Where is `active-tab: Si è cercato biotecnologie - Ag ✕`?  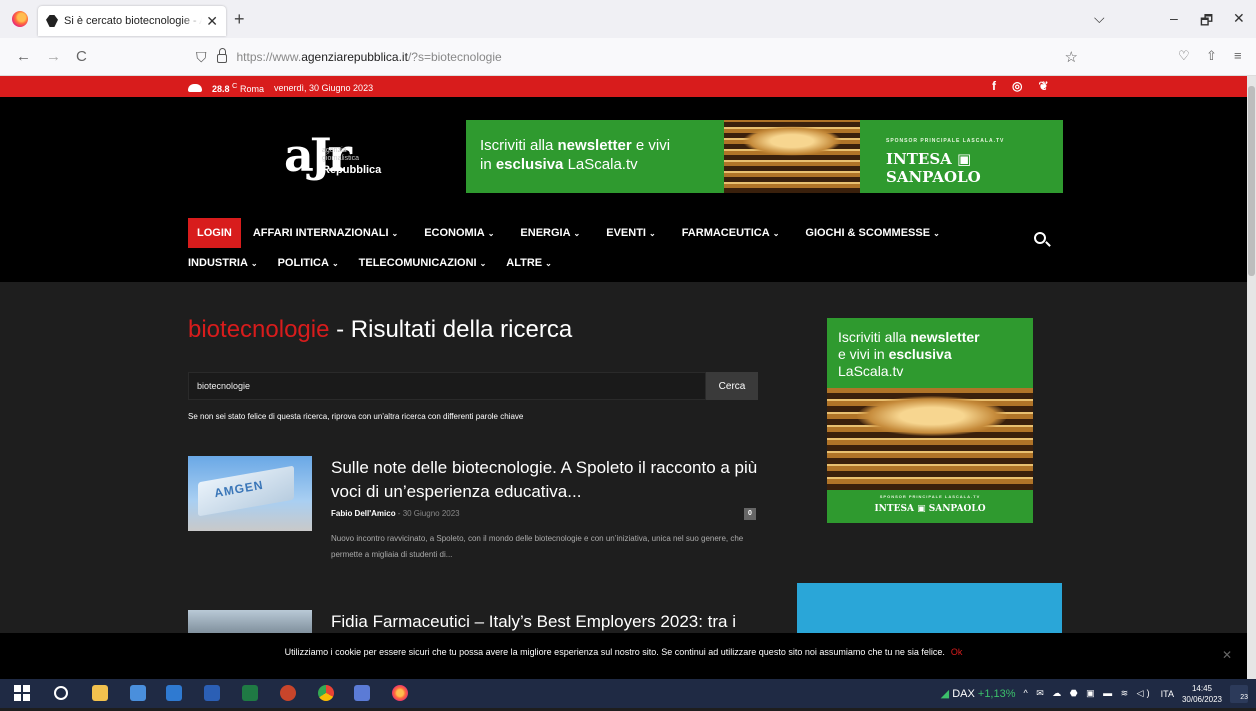
active-tab: Si è cercato biotecnologie - Ag ✕ is located at coordinates (132, 21).